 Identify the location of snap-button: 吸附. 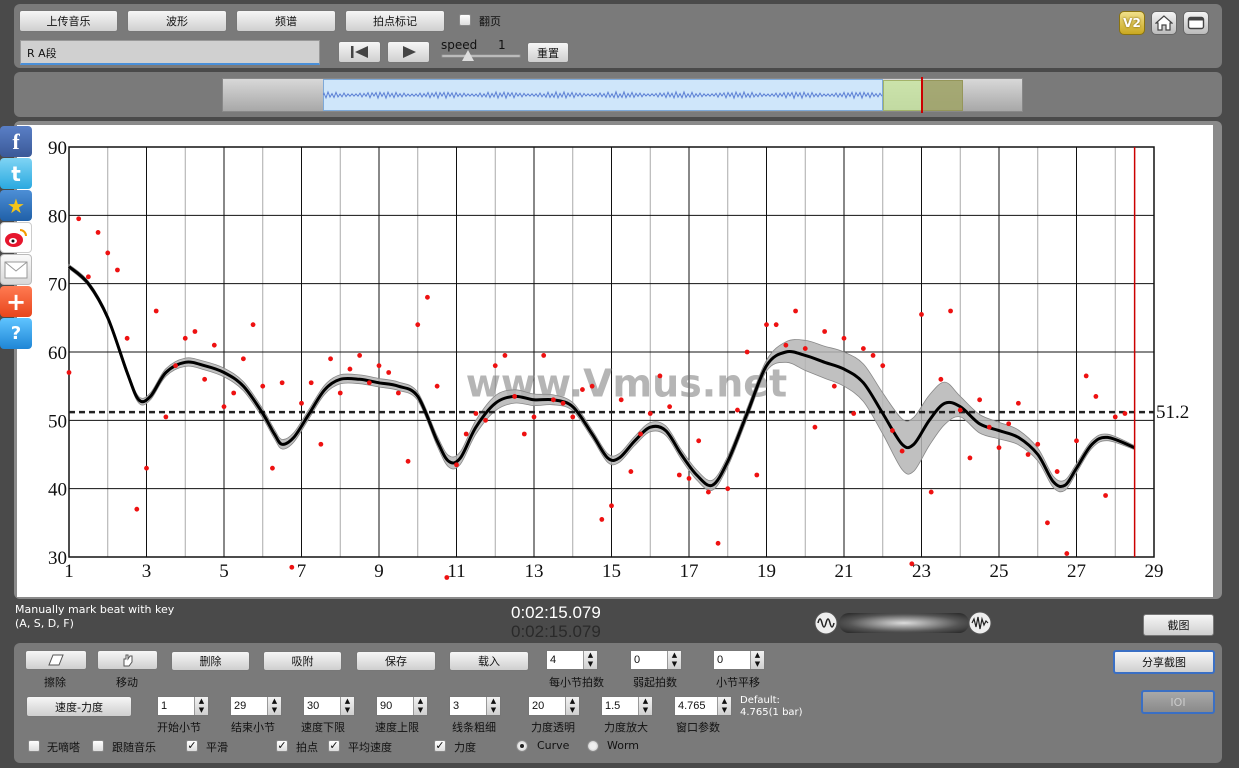
(302, 661).